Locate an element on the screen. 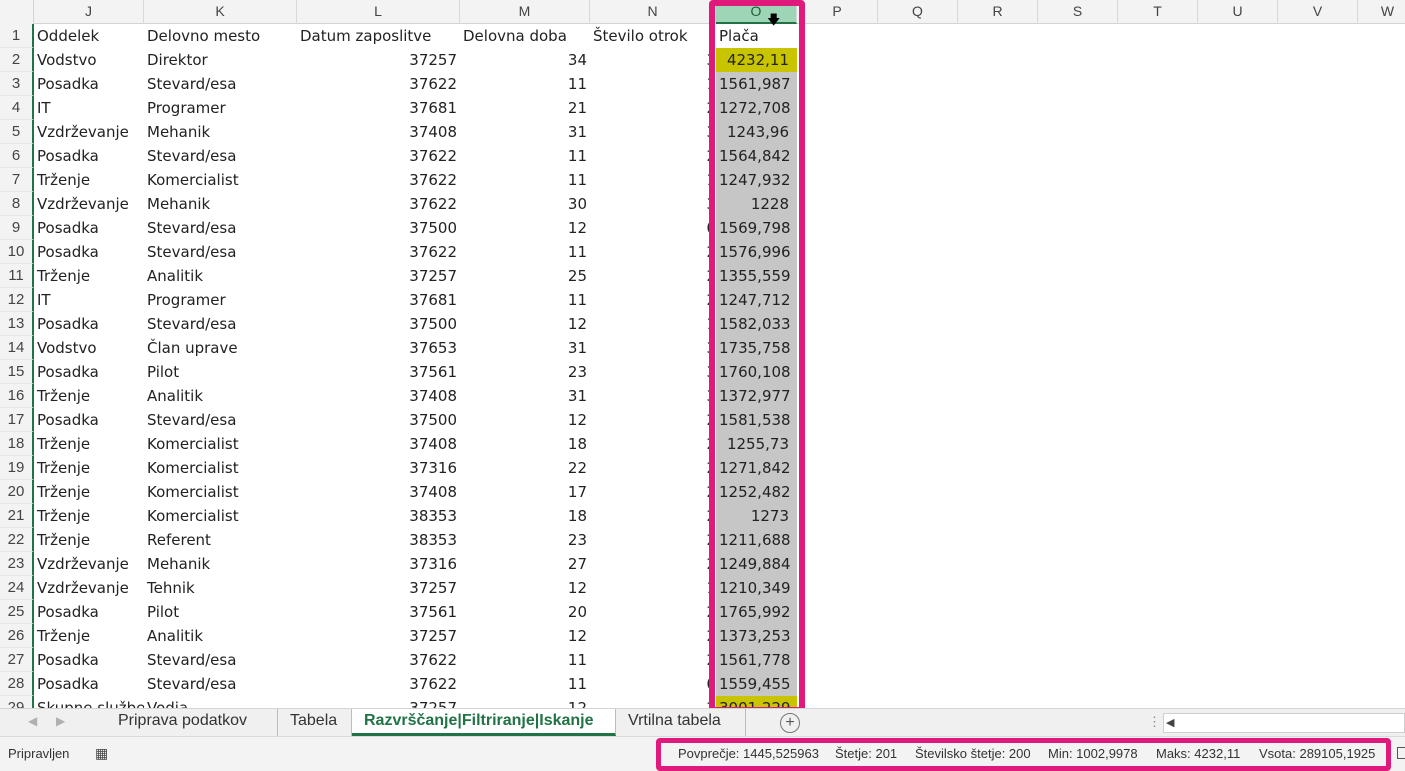 Image resolution: width=1405 pixels, height=771 pixels. cell-otrok: 0 is located at coordinates (653, 684).